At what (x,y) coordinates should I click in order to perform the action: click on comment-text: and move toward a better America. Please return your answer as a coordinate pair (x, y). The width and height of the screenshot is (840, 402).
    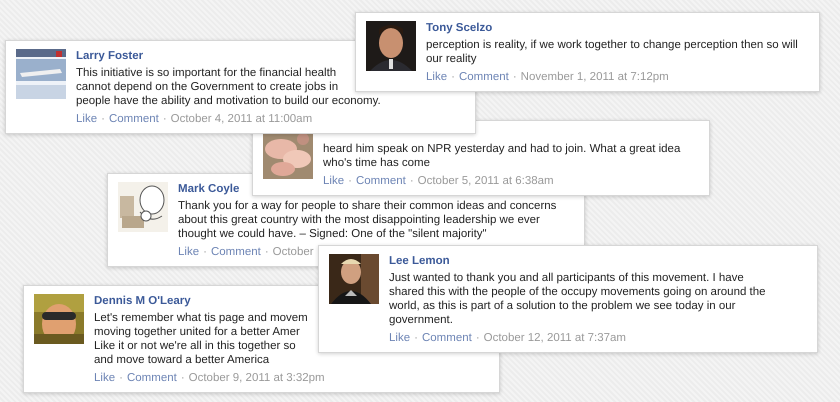
    Looking at the image, I should click on (182, 360).